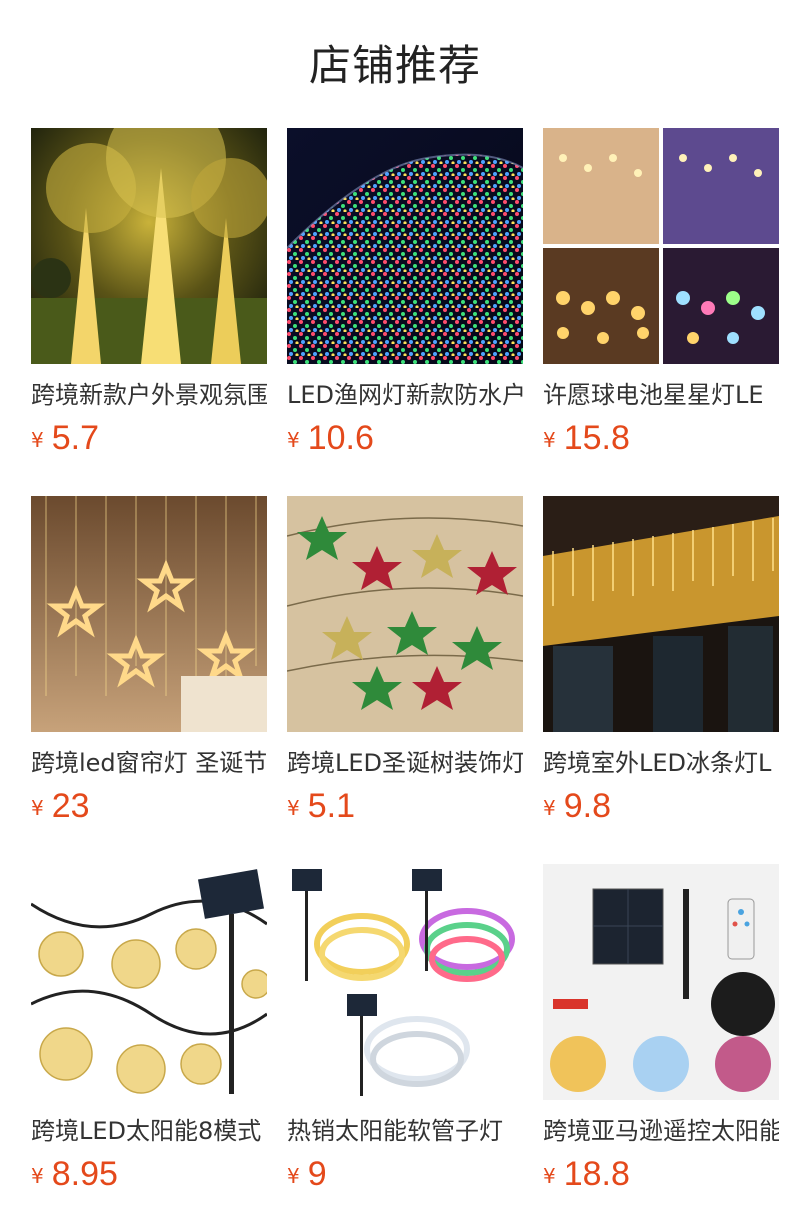 Image resolution: width=790 pixels, height=1232 pixels. What do you see at coordinates (405, 395) in the screenshot?
I see `product-name: LED渔网灯新款防水户` at bounding box center [405, 395].